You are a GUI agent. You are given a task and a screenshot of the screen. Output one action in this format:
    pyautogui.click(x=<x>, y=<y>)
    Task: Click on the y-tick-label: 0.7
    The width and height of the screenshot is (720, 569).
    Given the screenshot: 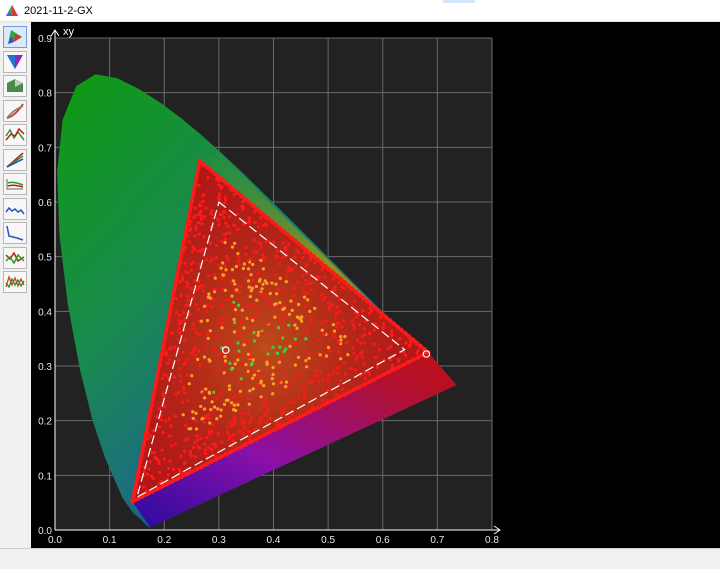 What is the action you would take?
    pyautogui.click(x=45, y=148)
    